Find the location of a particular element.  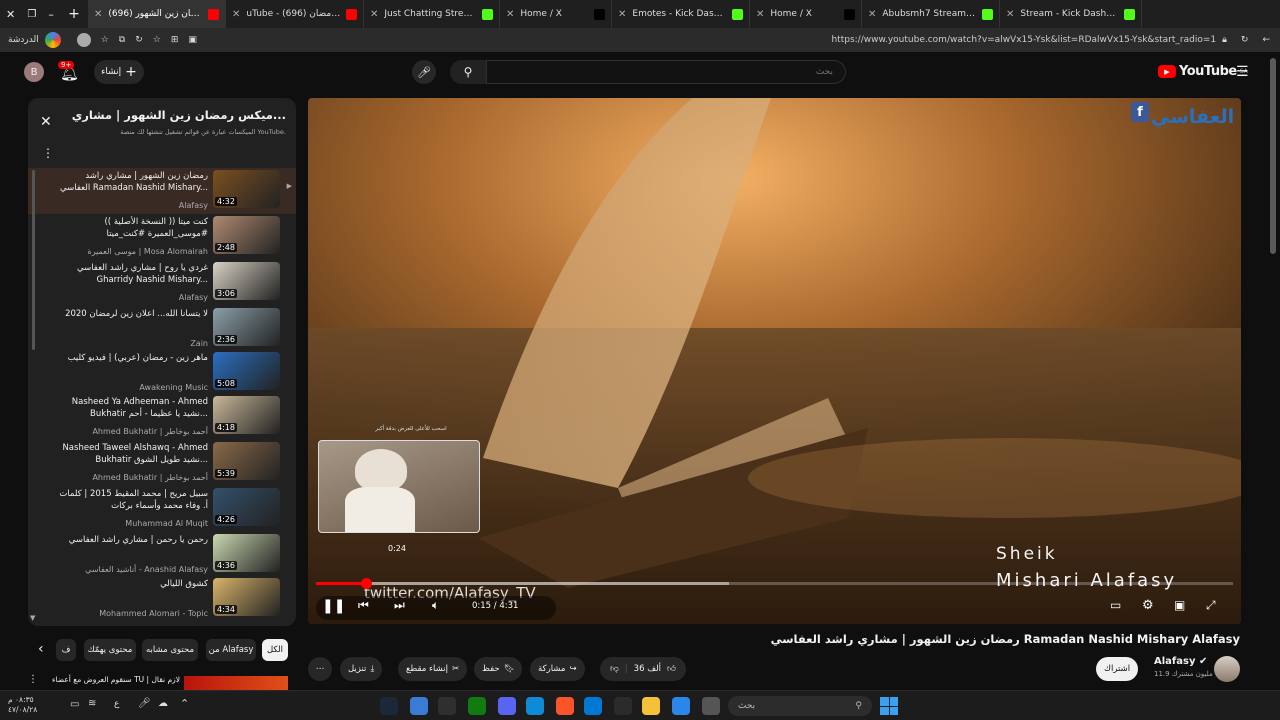

download-button: تنزيل ⤓ is located at coordinates (361, 669).